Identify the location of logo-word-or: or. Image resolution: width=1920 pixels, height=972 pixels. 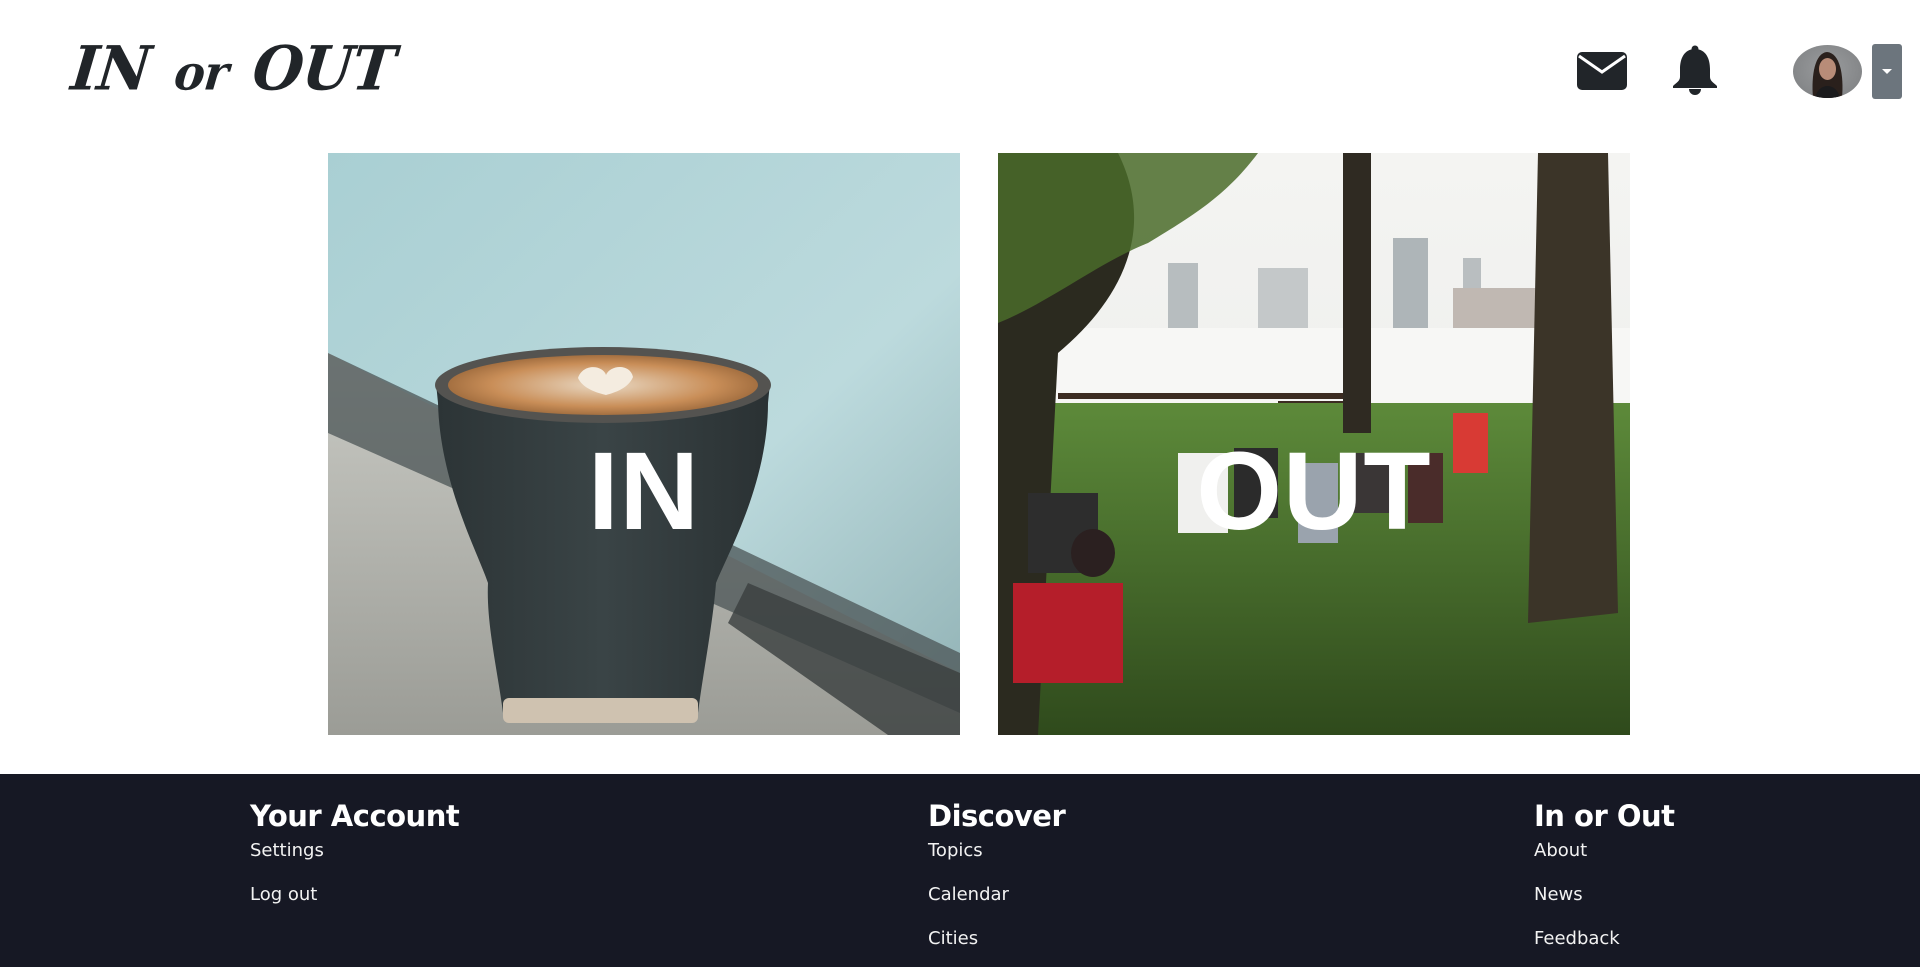
(201, 72).